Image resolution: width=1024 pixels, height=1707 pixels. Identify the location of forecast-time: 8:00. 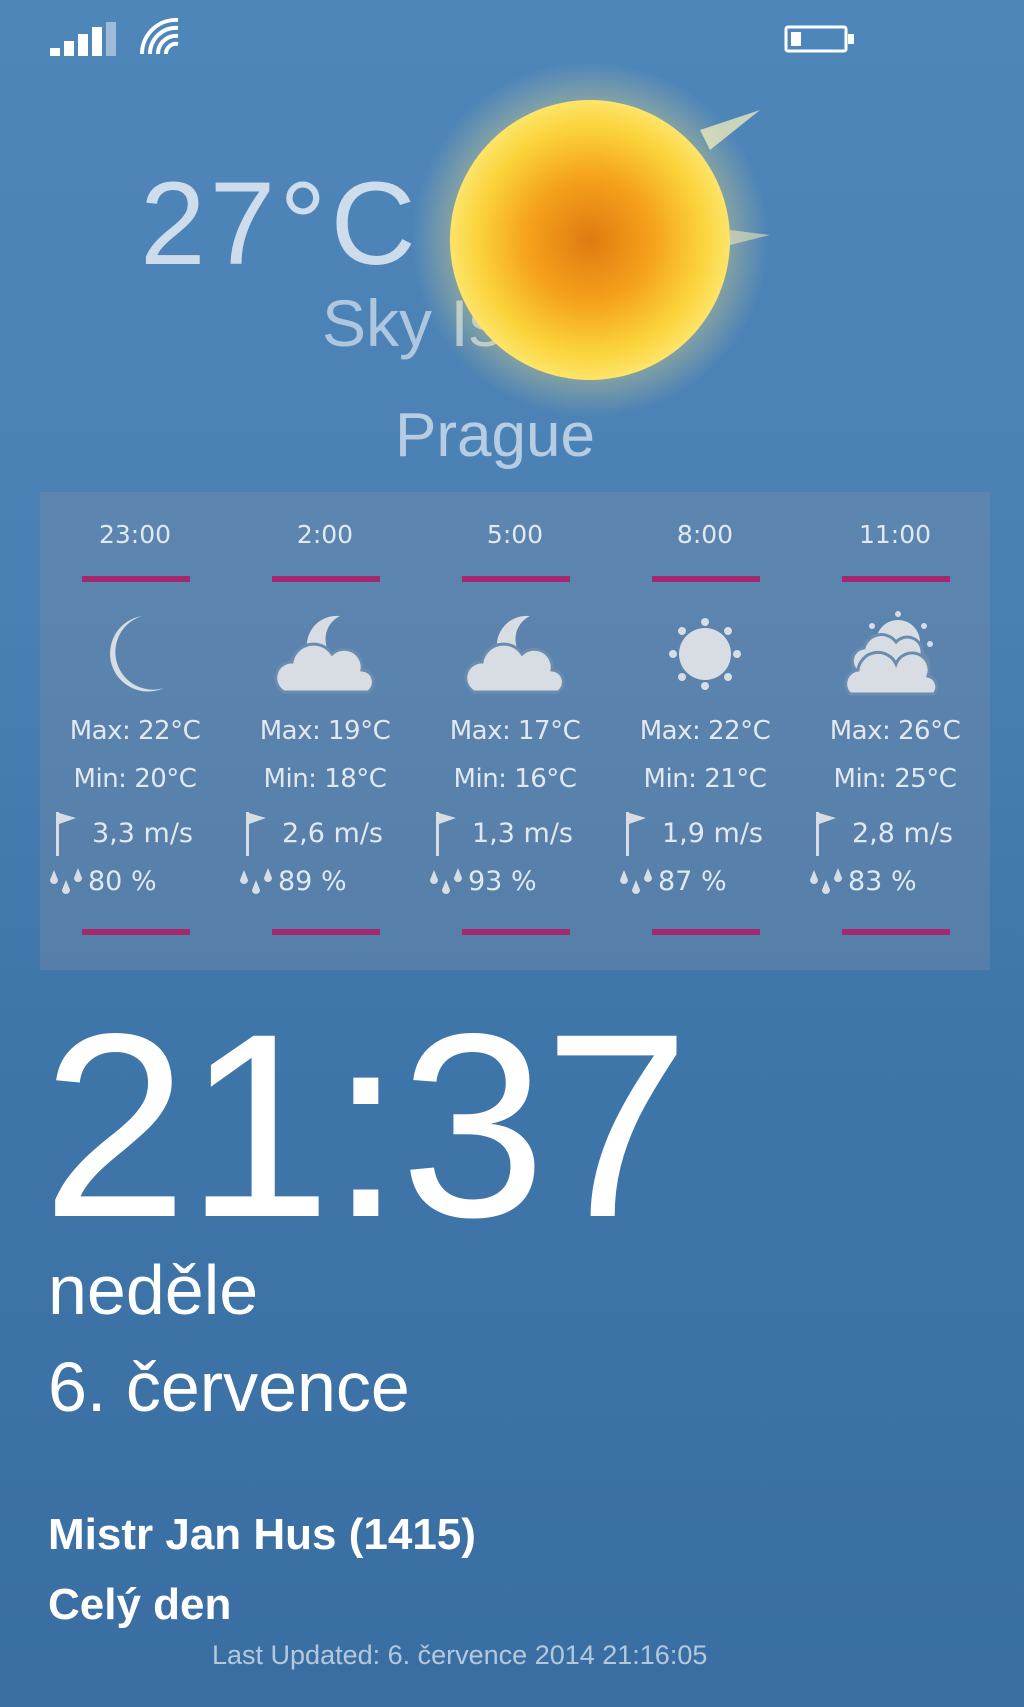
(705, 534).